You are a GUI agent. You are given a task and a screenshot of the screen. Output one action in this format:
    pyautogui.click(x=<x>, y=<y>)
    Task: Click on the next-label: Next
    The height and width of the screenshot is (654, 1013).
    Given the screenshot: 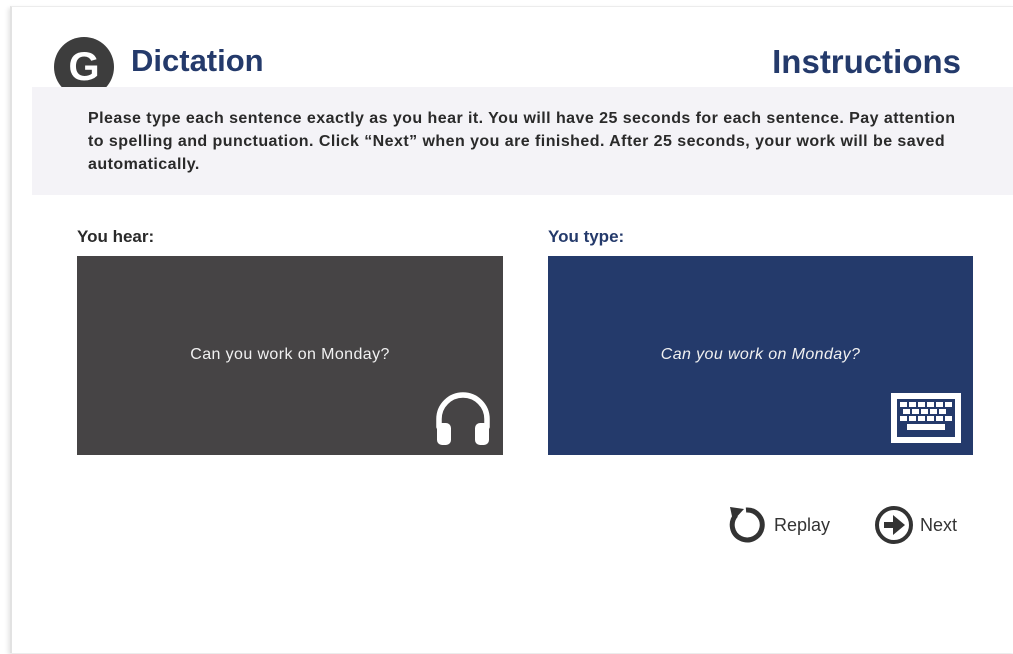 What is the action you would take?
    pyautogui.click(x=939, y=524)
    